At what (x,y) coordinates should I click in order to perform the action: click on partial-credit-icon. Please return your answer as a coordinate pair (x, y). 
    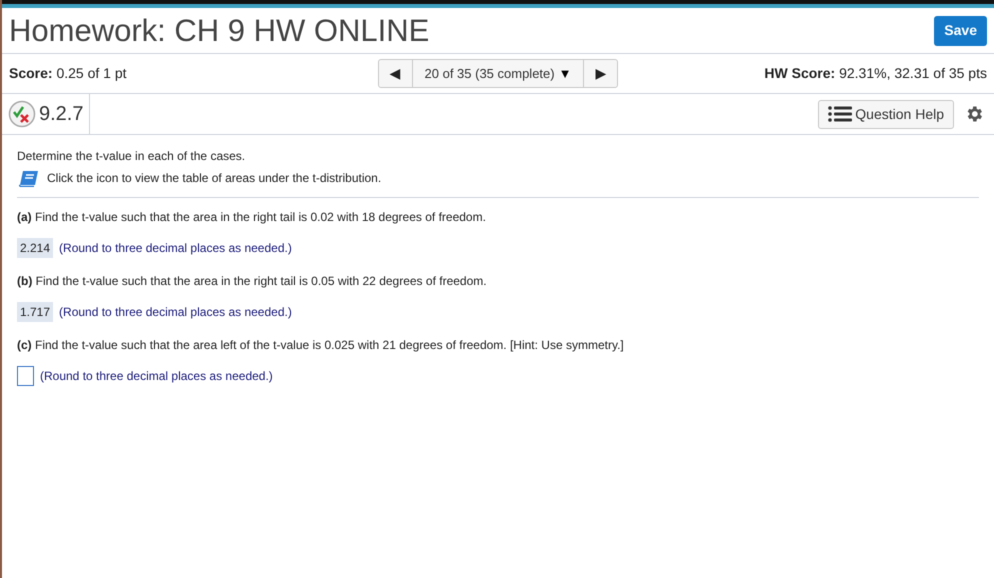
    Looking at the image, I should click on (22, 114).